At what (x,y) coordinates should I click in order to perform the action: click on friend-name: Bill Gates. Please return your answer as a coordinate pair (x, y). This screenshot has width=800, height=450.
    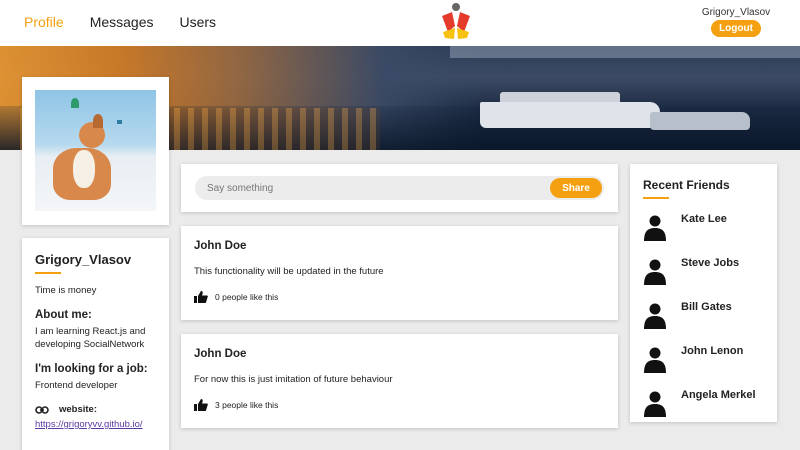
    Looking at the image, I should click on (706, 307).